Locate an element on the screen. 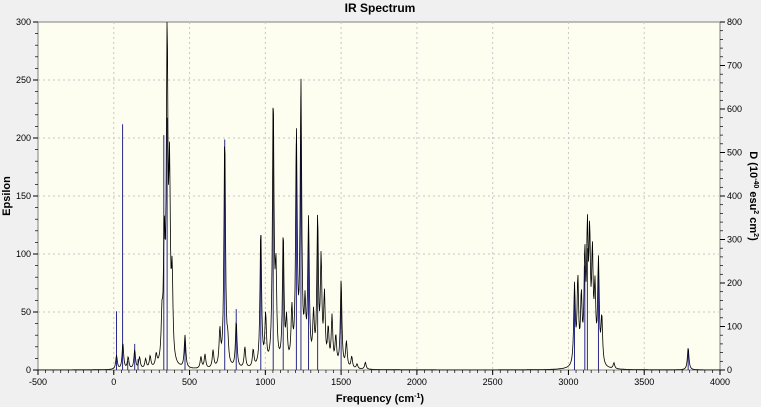 This screenshot has width=761, height=407. y-right-tick-label: 800 is located at coordinates (734, 22).